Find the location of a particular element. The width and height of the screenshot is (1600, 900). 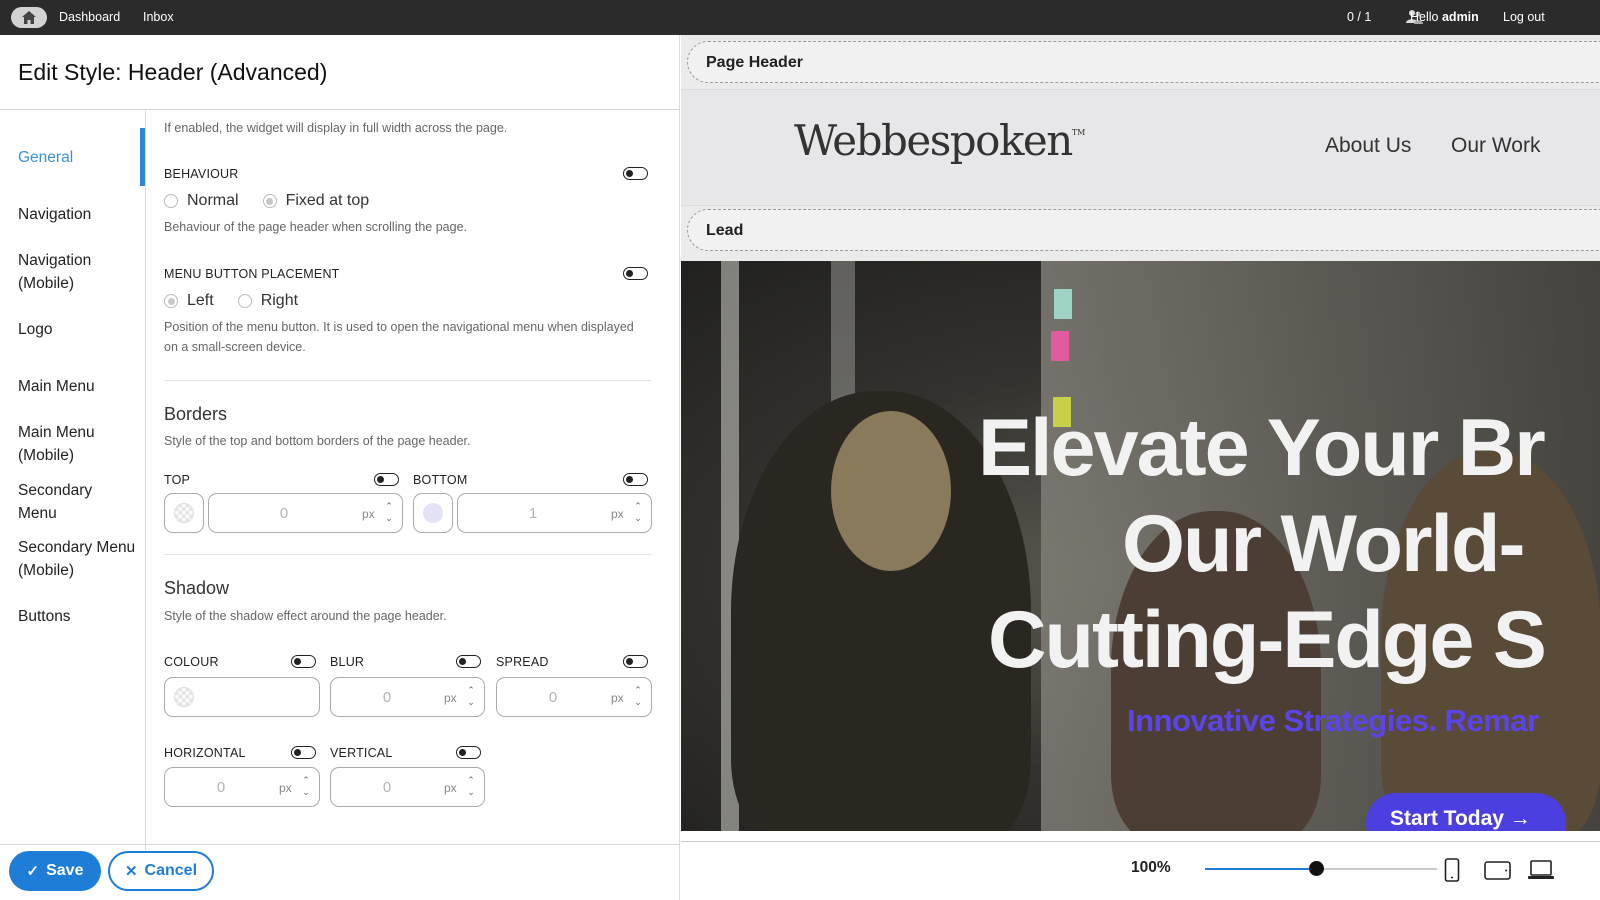

laptop-icon is located at coordinates (1541, 872).